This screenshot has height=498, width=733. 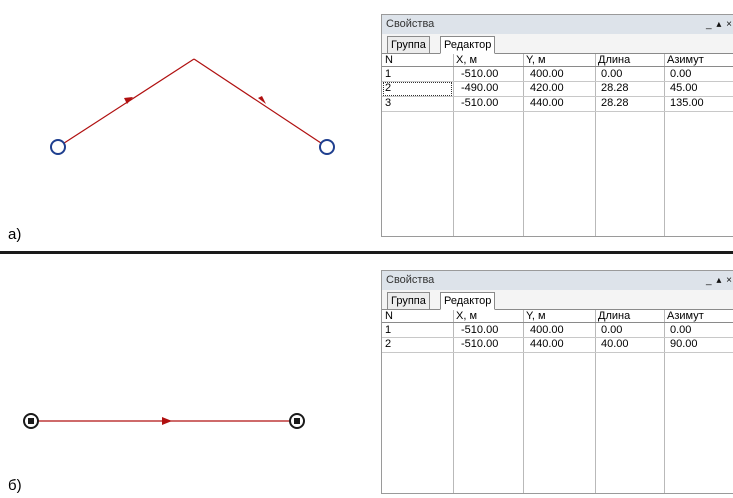 I want to click on polyline-b, so click(x=164, y=421).